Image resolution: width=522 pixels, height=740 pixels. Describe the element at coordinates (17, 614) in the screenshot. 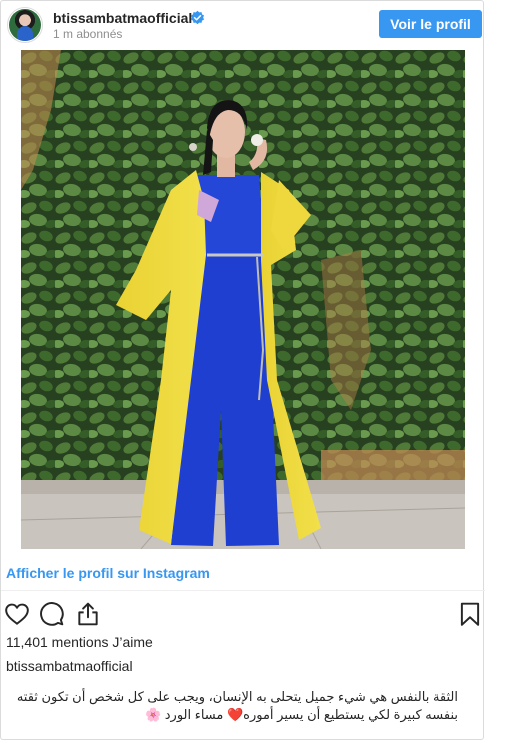

I see `heart-icon` at that location.